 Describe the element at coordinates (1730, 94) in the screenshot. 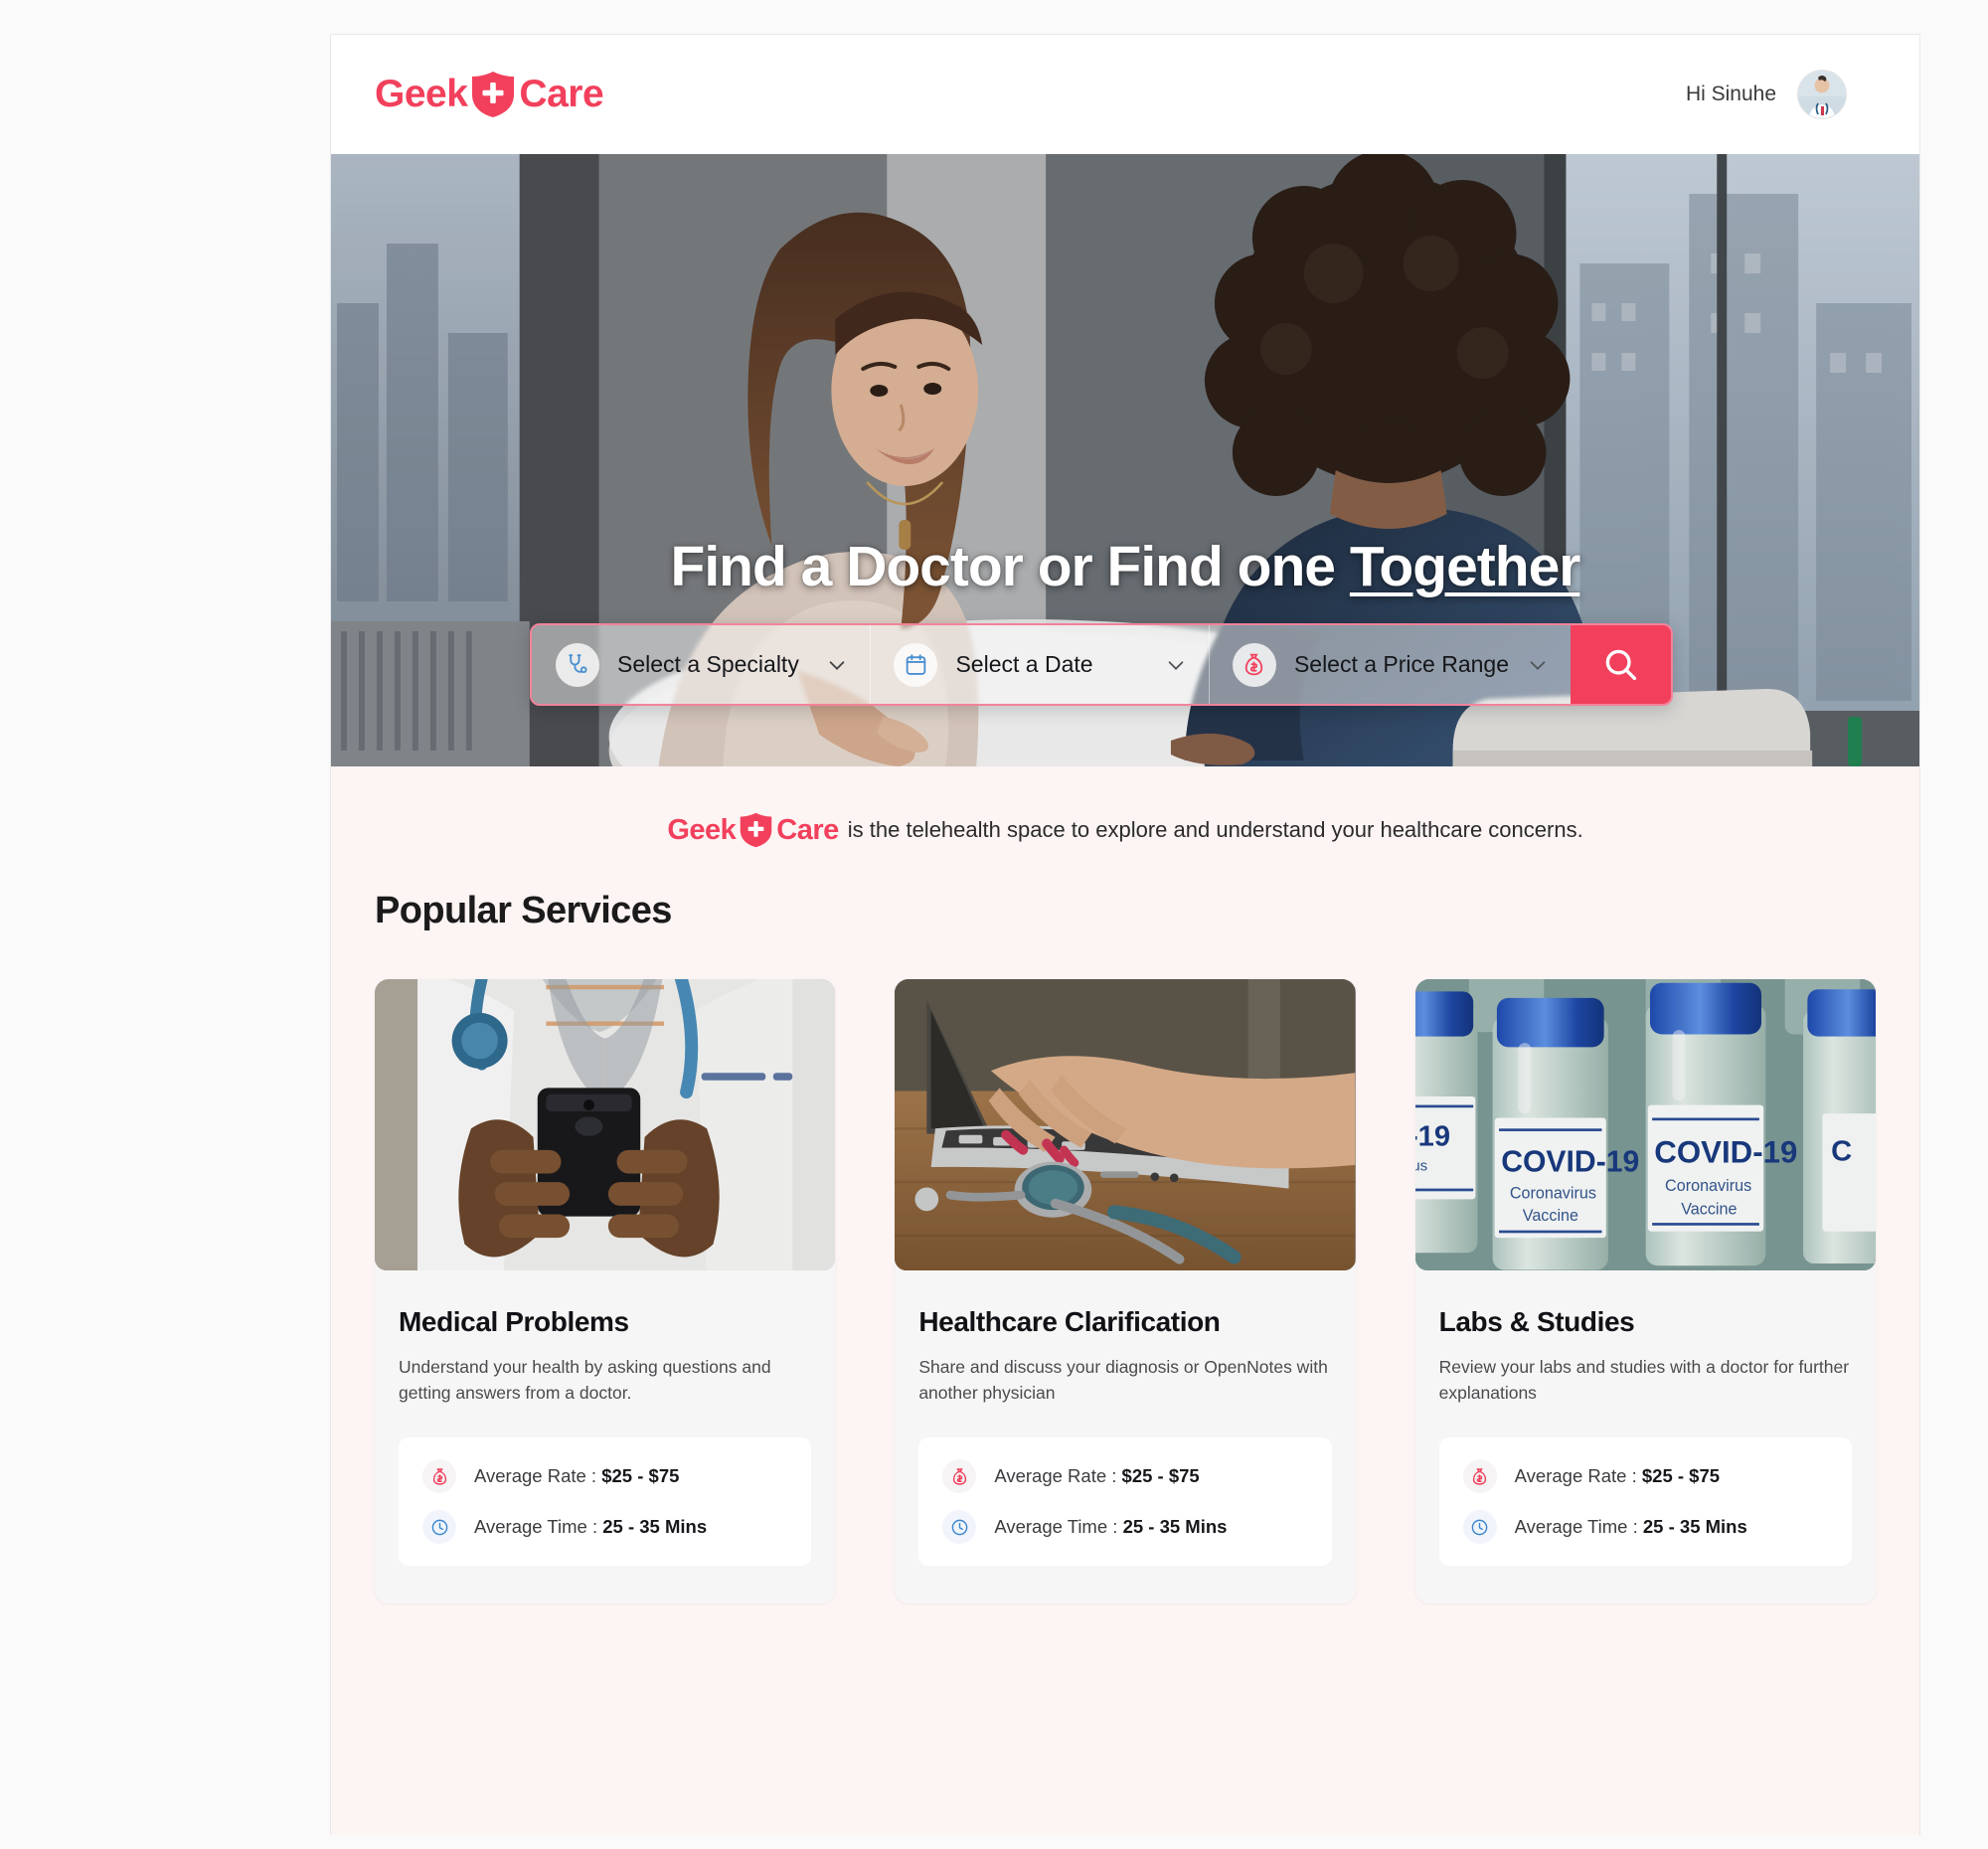

I see `user-greeting: Hi Sinuhe` at that location.